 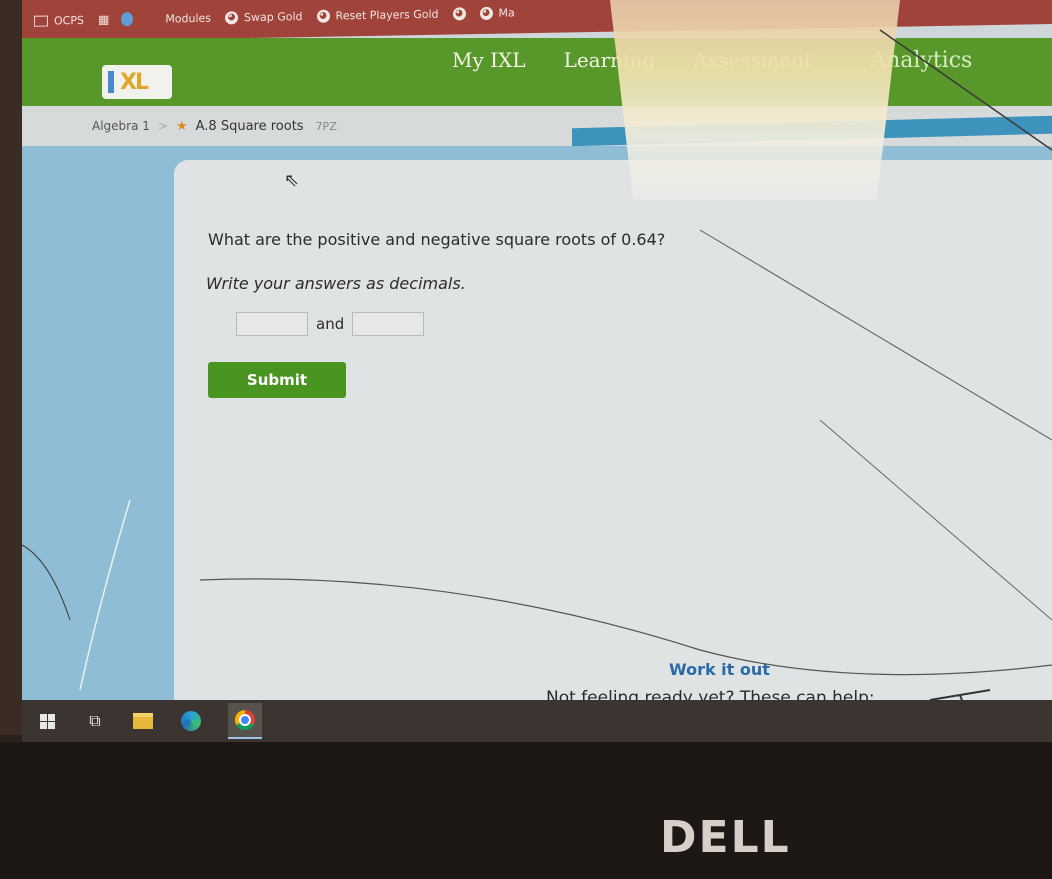 I want to click on screen-glare, so click(x=755, y=100).